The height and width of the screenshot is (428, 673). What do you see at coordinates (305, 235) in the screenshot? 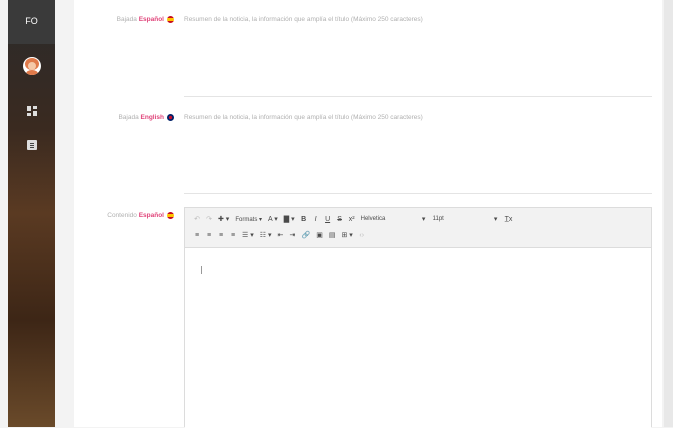
I see `link-icon: 🔗` at bounding box center [305, 235].